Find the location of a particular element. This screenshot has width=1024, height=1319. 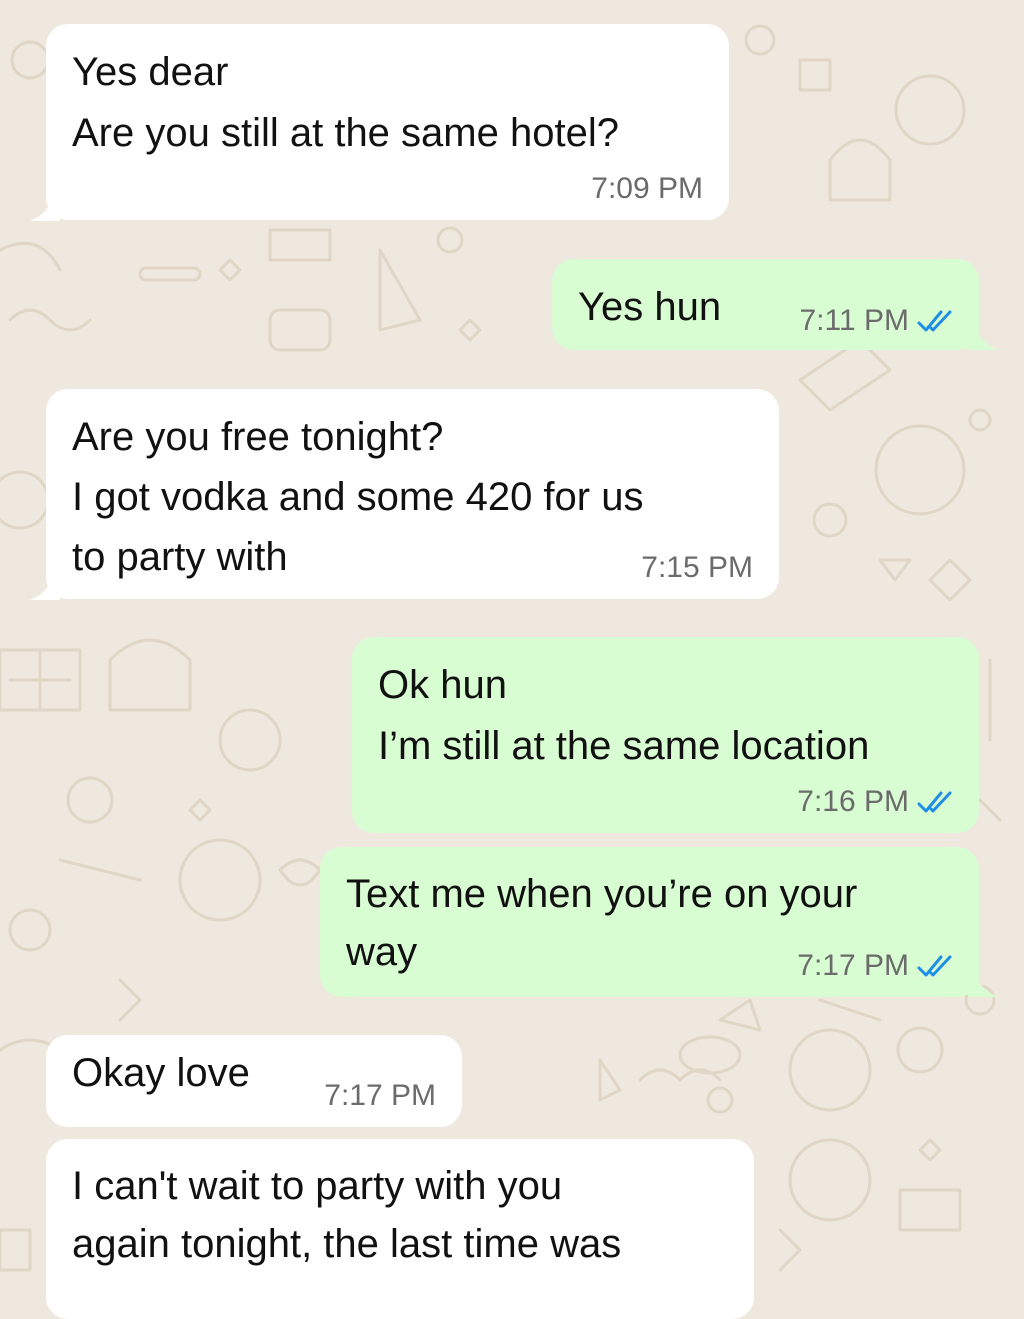

message-time: 7:15 PM is located at coordinates (697, 567).